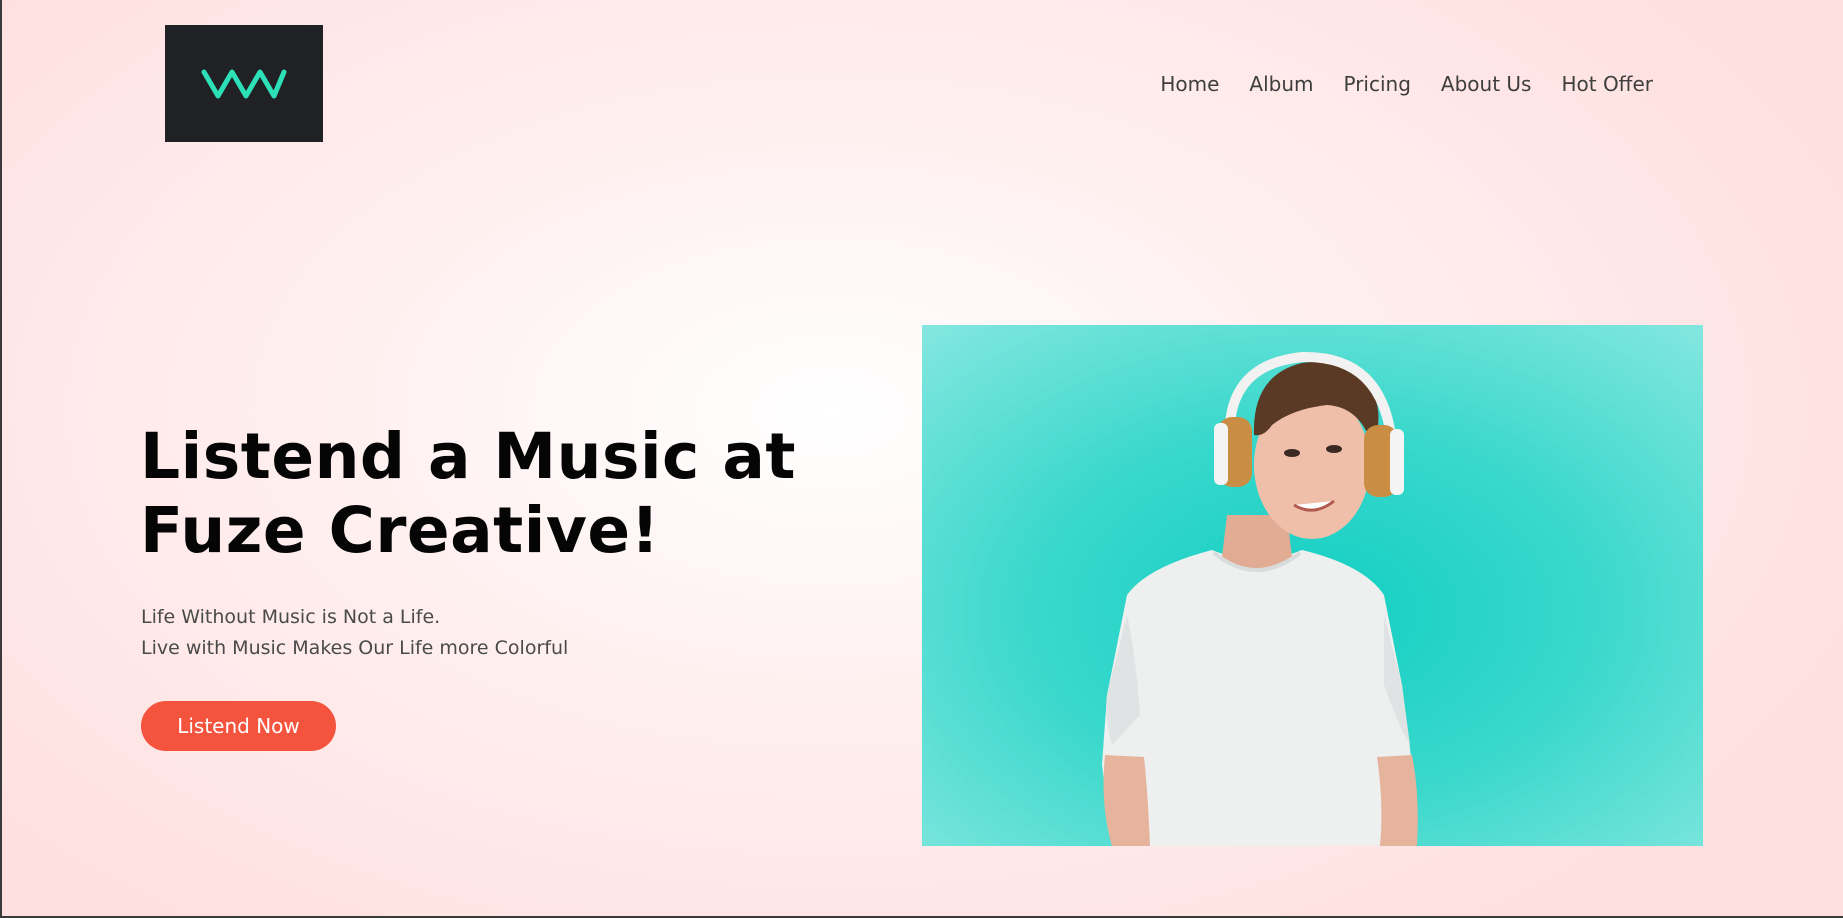 The height and width of the screenshot is (918, 1843). I want to click on nav-item-hot-offer: Hot Offer, so click(1607, 84).